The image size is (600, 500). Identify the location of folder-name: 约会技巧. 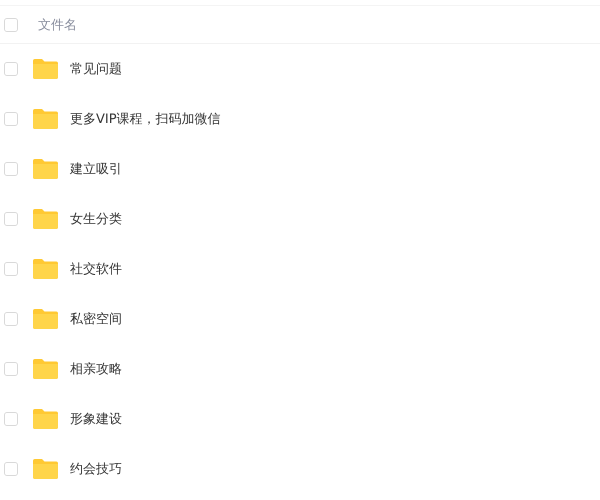
(96, 469).